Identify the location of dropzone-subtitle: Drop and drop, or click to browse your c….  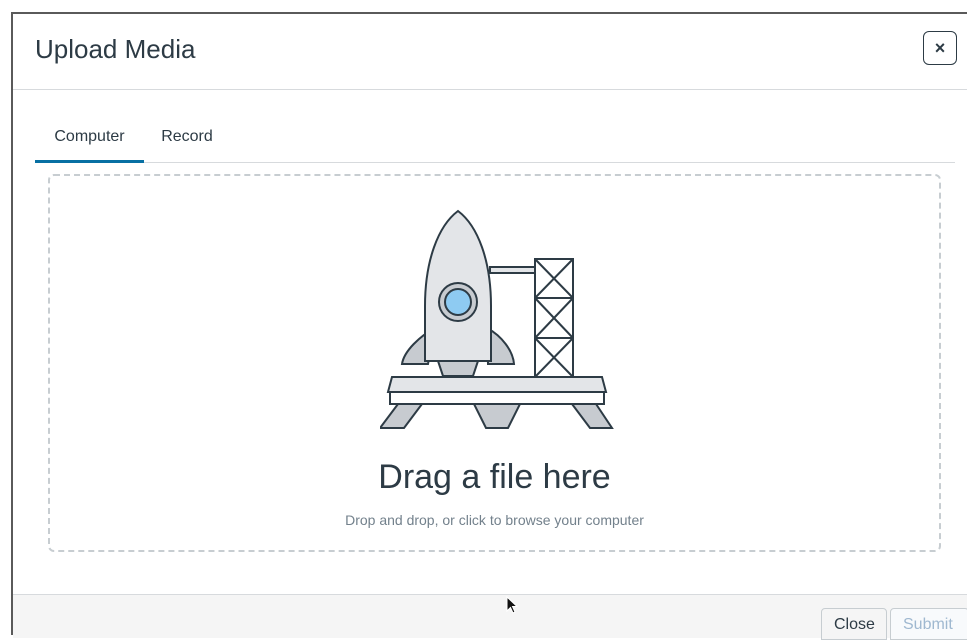
(494, 520).